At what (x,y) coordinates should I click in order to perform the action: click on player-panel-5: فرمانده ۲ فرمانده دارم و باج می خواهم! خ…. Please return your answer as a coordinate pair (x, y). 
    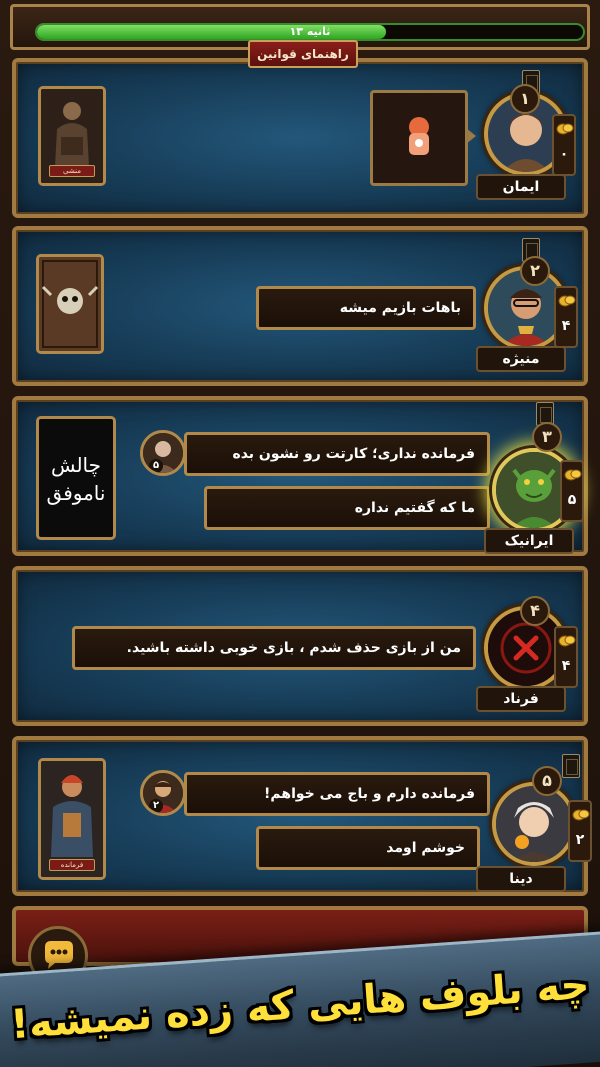
    Looking at the image, I should click on (302, 816).